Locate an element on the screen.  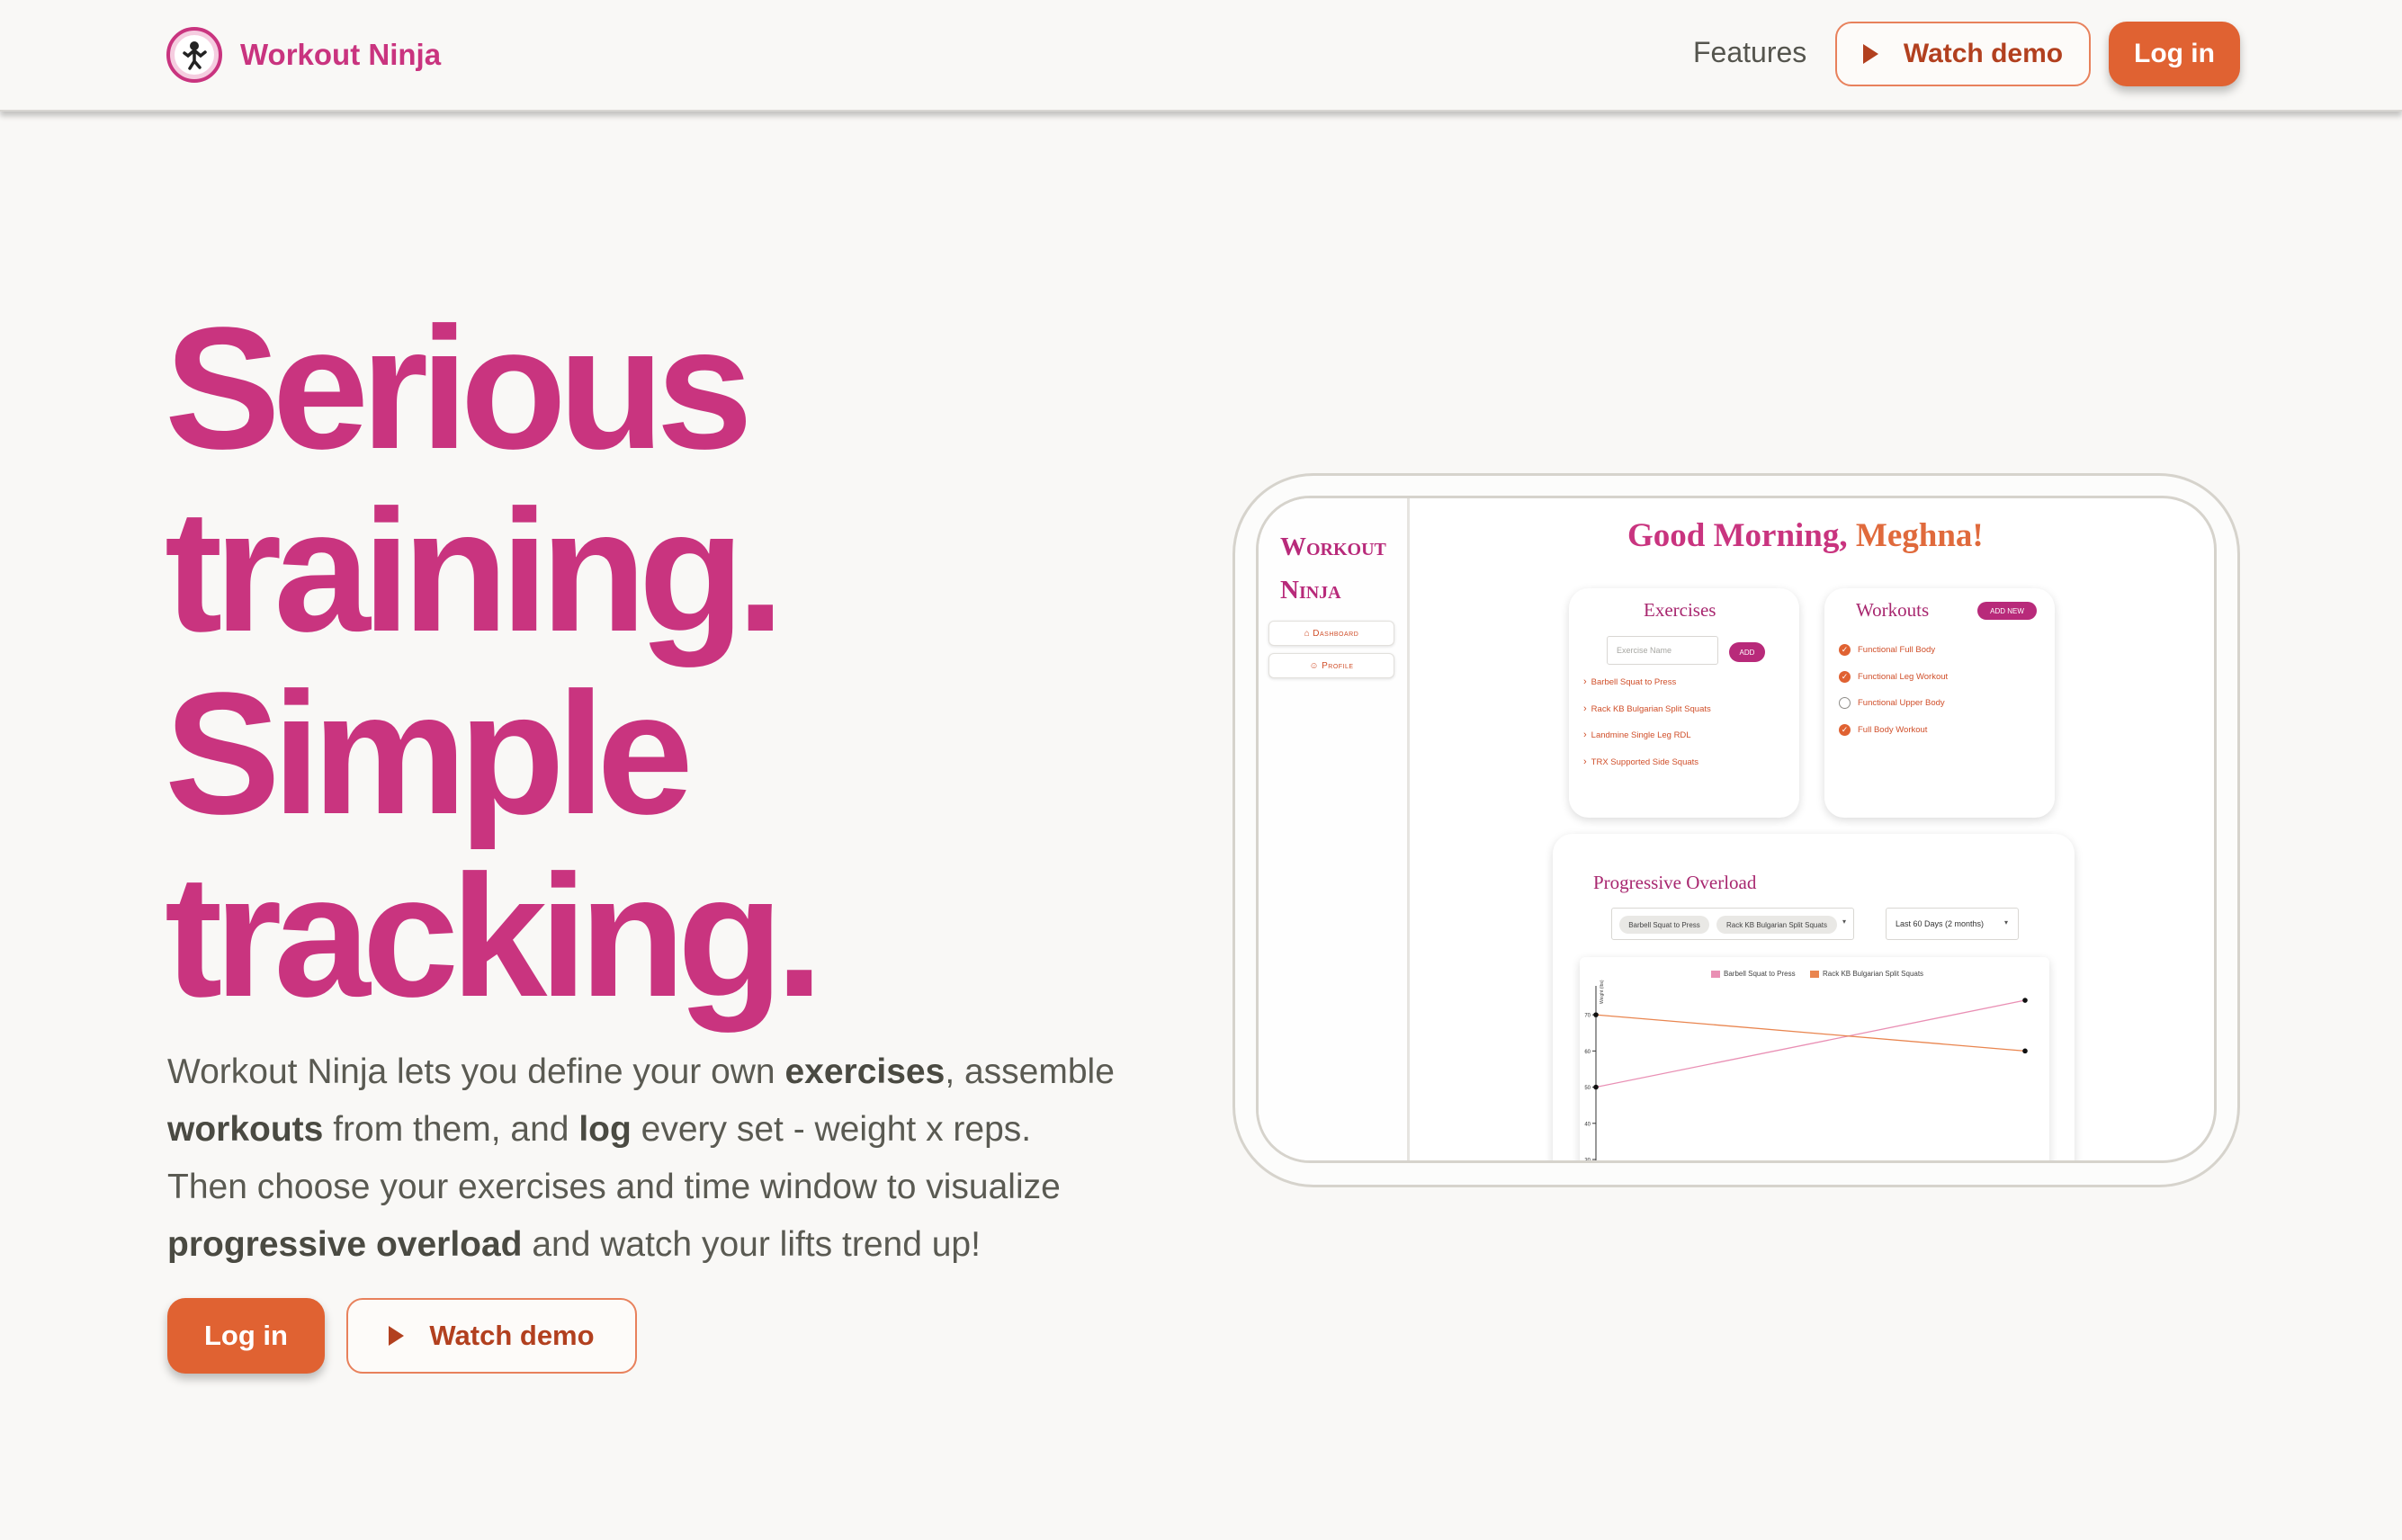
sidebar-profile-button: ☺ Profile is located at coordinates (1331, 665).